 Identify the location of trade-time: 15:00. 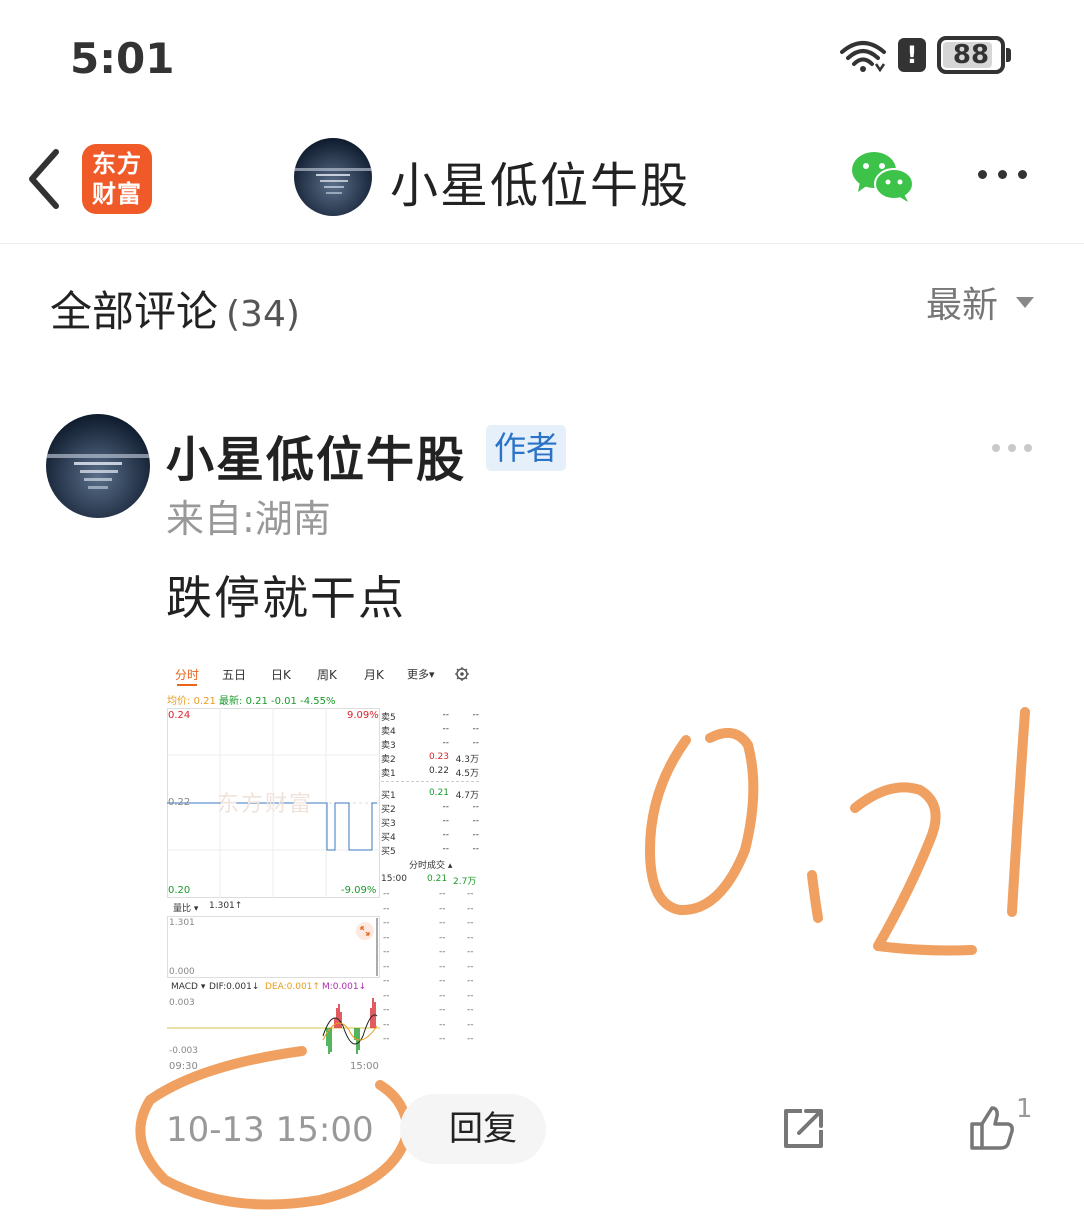
(394, 879).